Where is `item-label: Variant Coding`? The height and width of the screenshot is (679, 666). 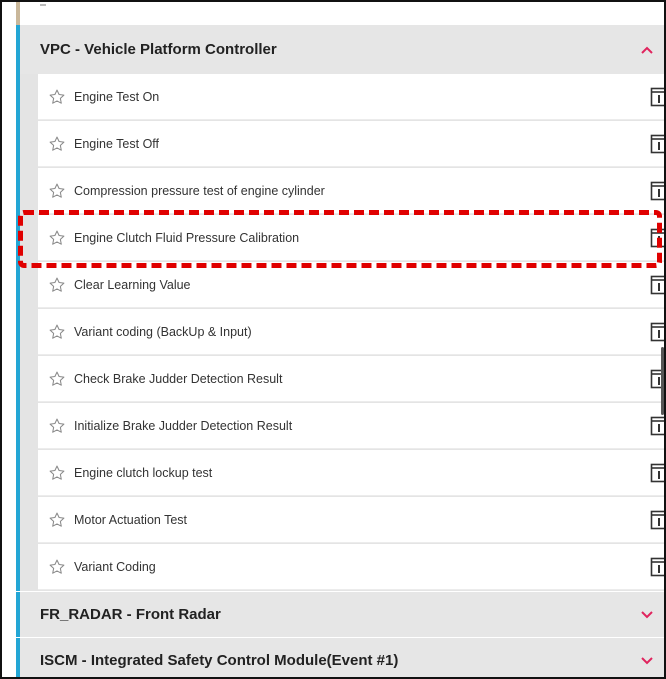 item-label: Variant Coding is located at coordinates (115, 566).